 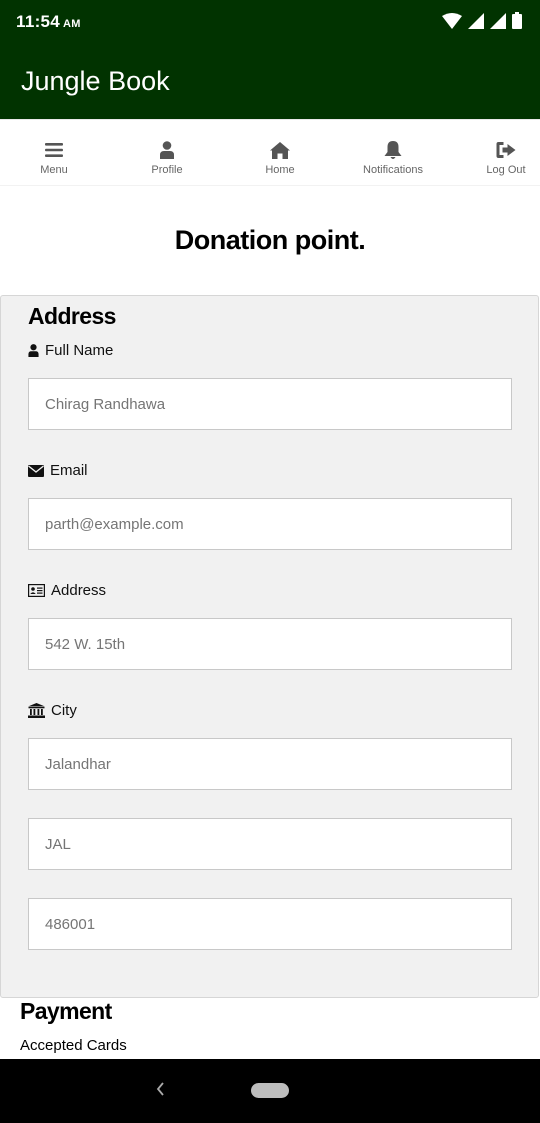 I want to click on home-icon, so click(x=280, y=150).